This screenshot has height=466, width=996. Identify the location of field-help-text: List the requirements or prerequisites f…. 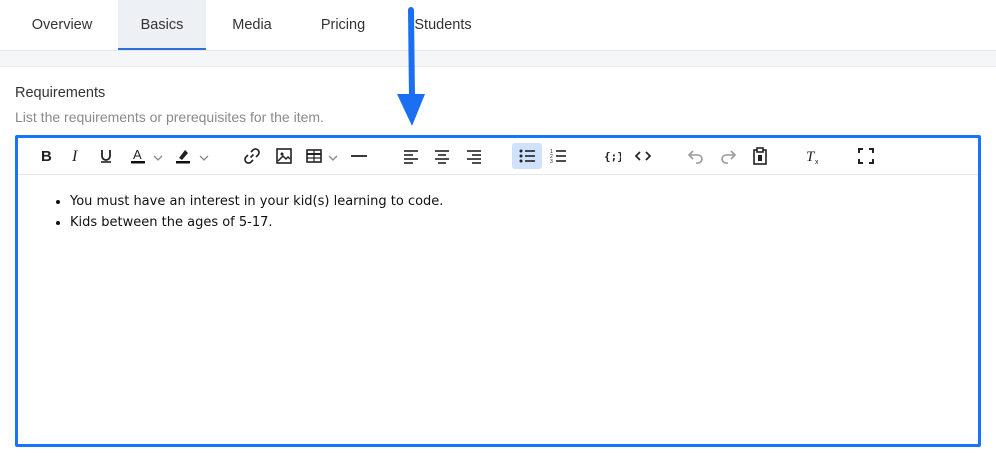
(169, 117).